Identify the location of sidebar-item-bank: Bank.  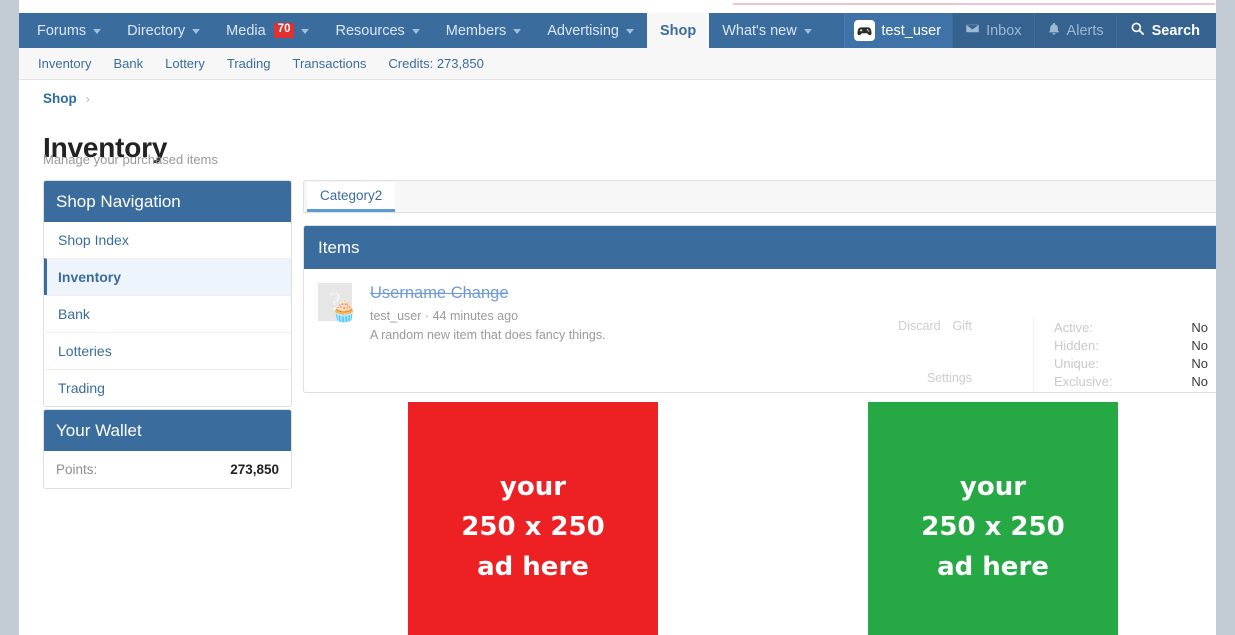
(167, 313).